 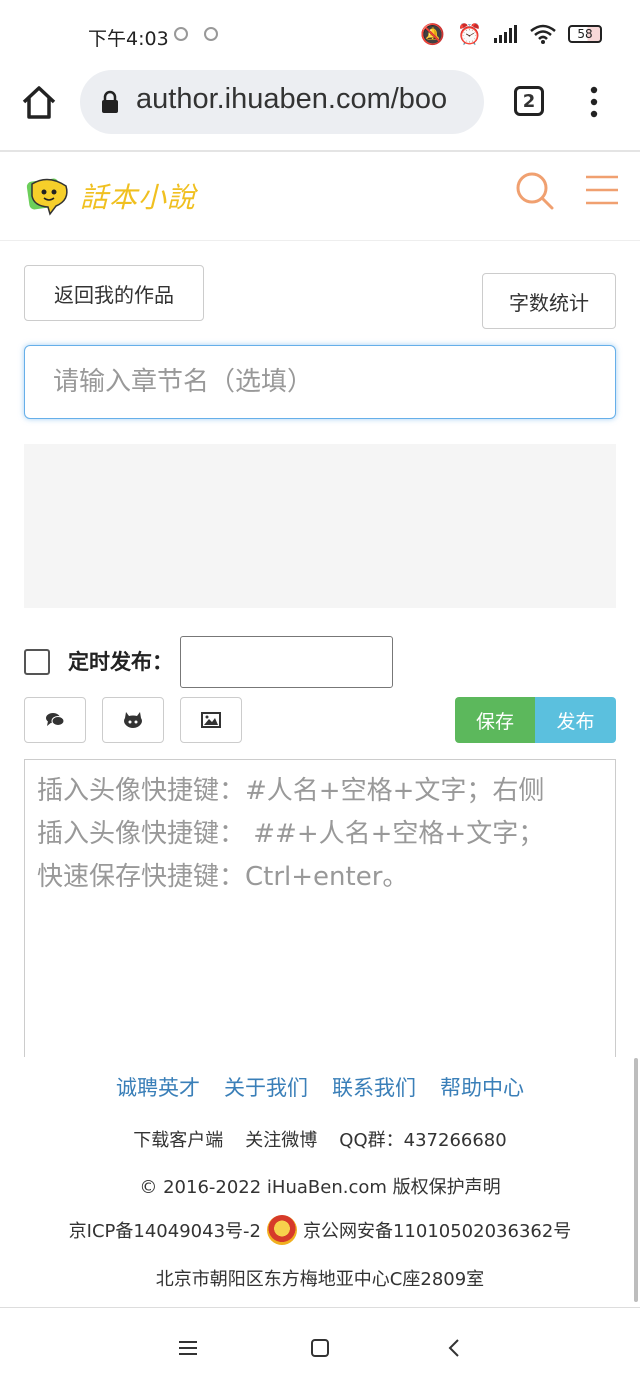 I want to click on qq-group: QQ群：437266680, so click(x=423, y=1140).